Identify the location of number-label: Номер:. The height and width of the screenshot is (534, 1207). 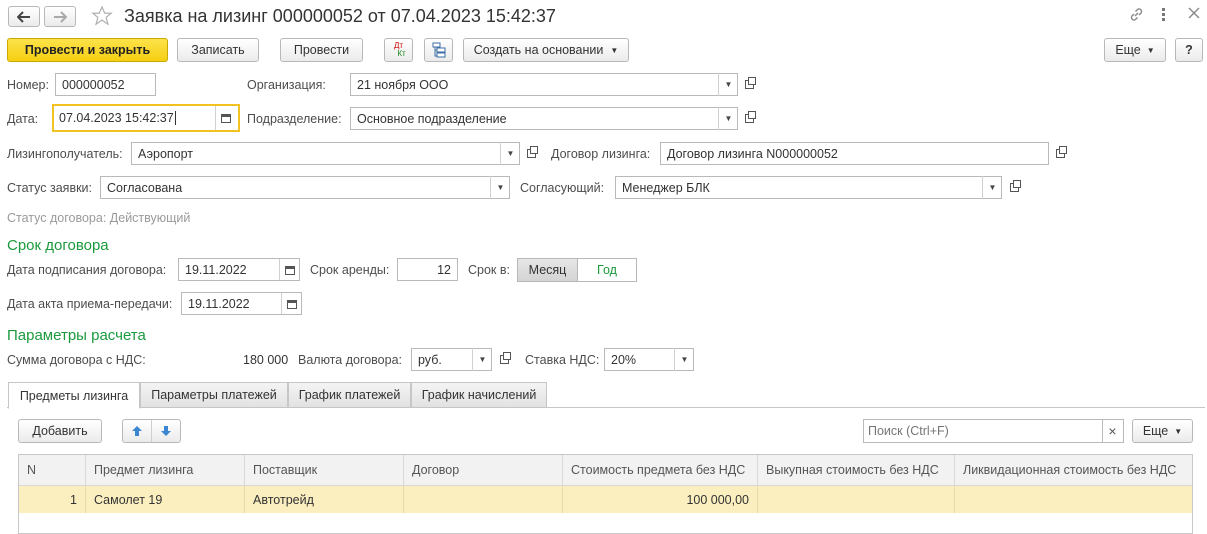
(28, 85).